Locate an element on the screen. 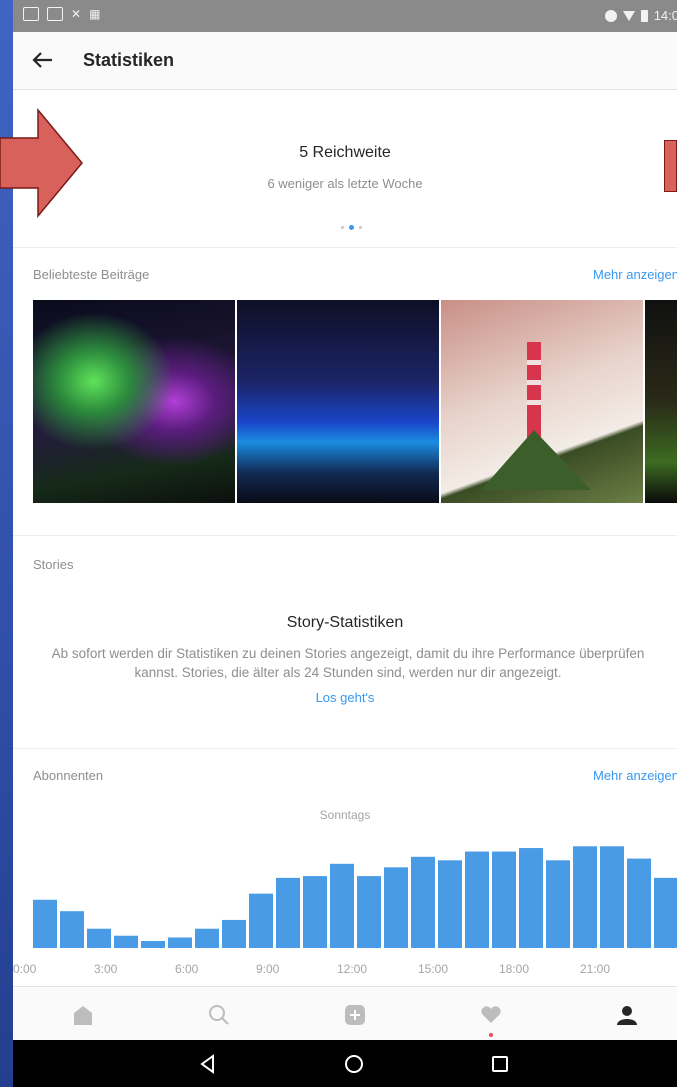  bottom-navigation is located at coordinates (345, 1013).